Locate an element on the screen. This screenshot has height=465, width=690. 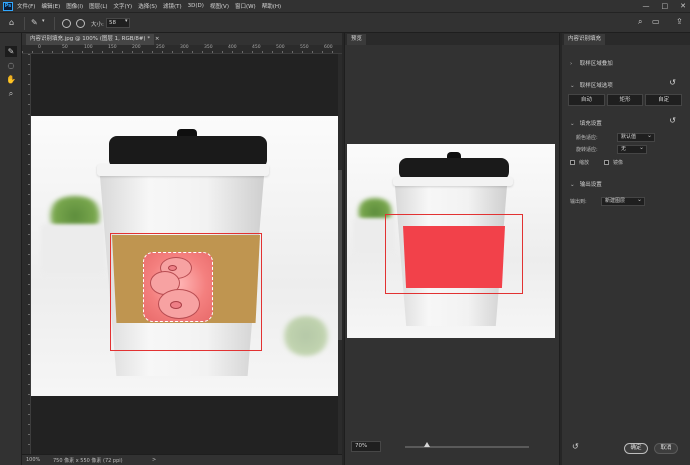
sampling-brush-tool-icon: ✎ is located at coordinates (11, 51).